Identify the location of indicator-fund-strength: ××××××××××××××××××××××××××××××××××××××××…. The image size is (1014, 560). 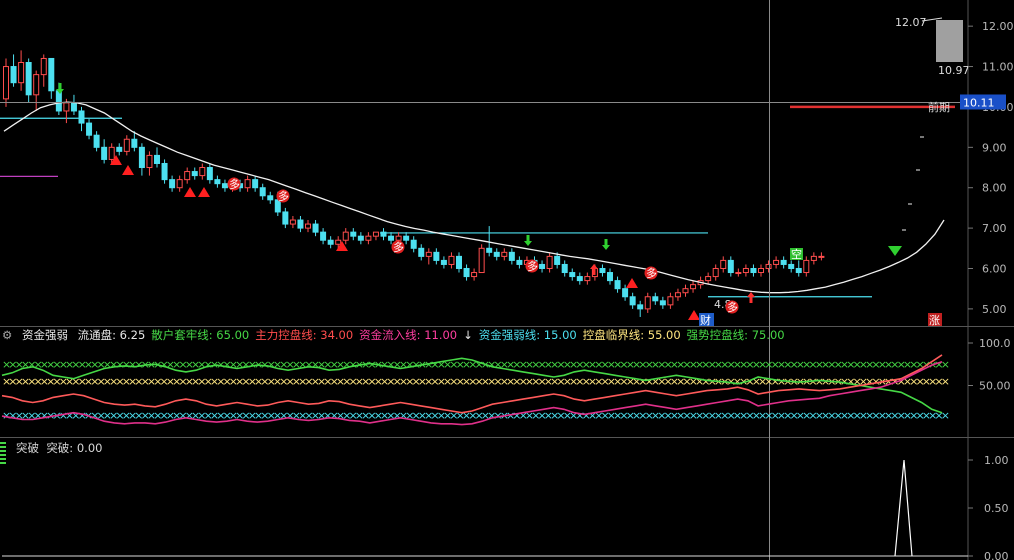
(475, 390).